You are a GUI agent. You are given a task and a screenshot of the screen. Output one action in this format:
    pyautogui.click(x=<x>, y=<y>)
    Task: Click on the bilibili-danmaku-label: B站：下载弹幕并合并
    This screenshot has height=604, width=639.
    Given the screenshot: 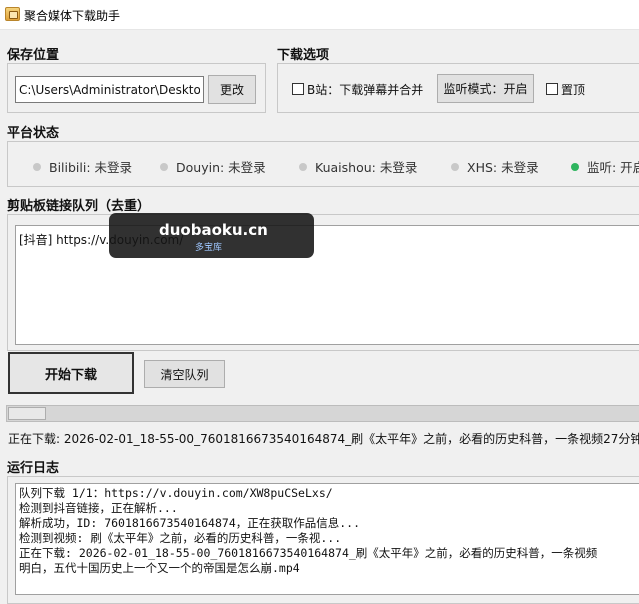 What is the action you would take?
    pyautogui.click(x=365, y=90)
    